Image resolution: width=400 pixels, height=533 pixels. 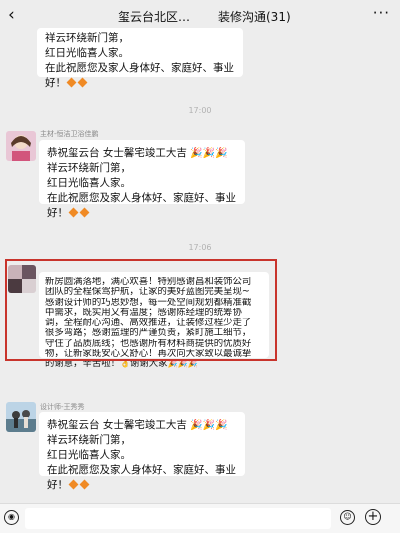 I want to click on plus-icon: +, so click(x=373, y=517).